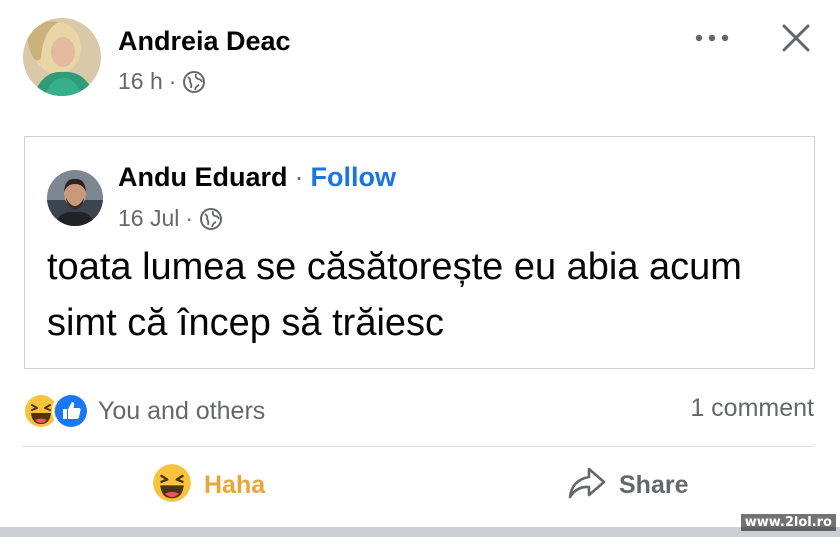  Describe the element at coordinates (654, 485) in the screenshot. I see `share-label: Share` at that location.